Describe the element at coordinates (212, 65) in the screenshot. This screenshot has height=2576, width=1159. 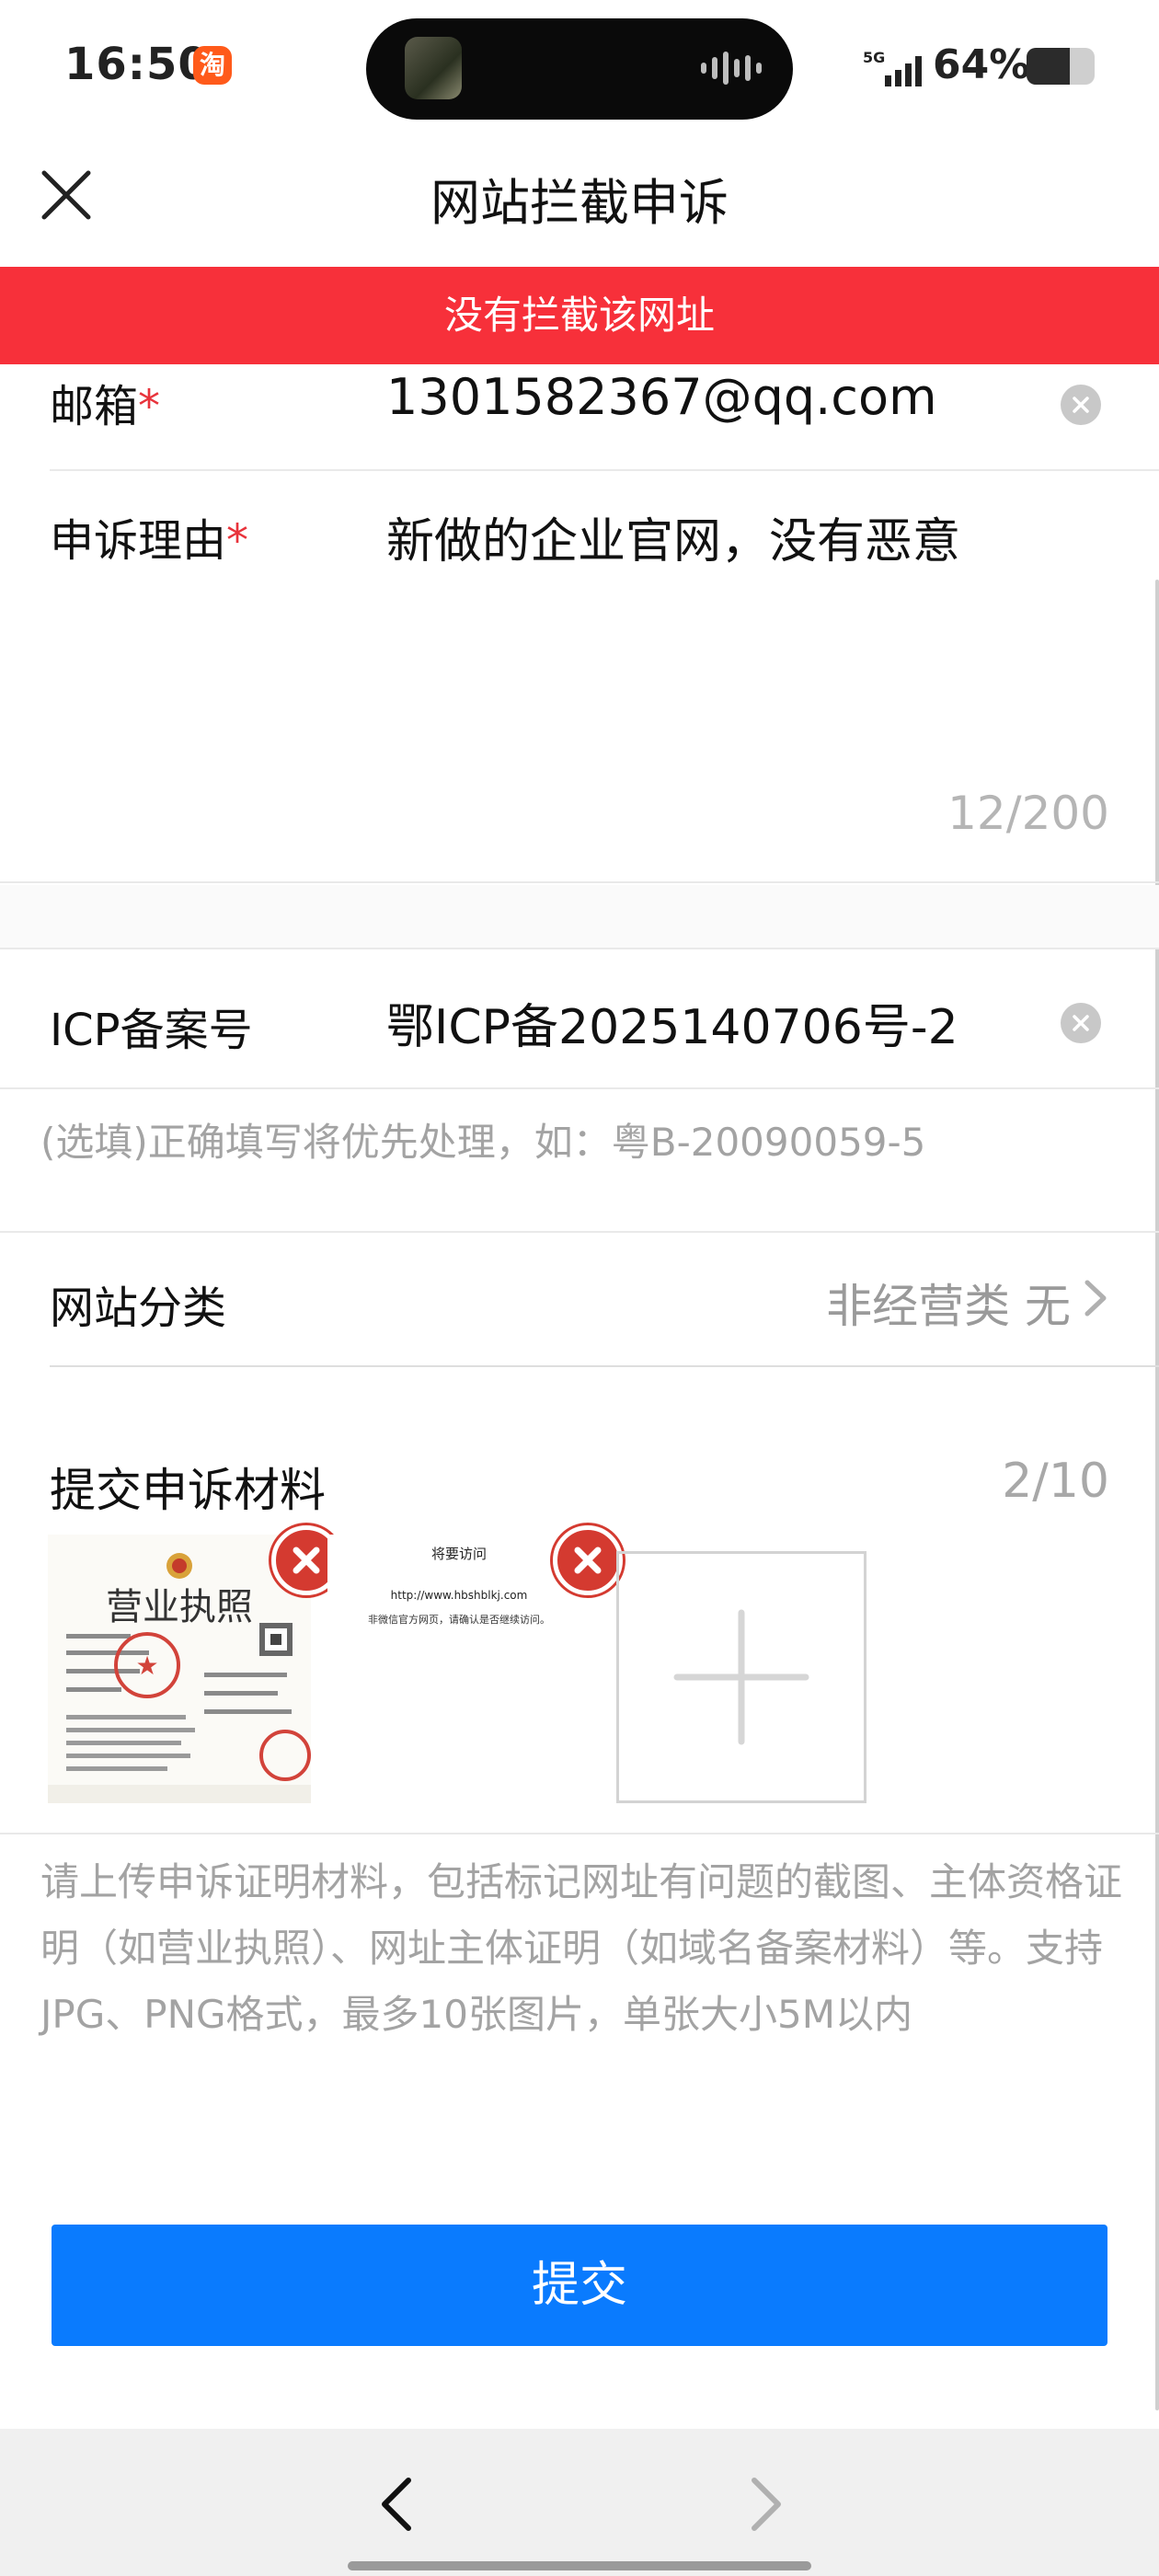
I see `taobao-notification-icon: 淘` at that location.